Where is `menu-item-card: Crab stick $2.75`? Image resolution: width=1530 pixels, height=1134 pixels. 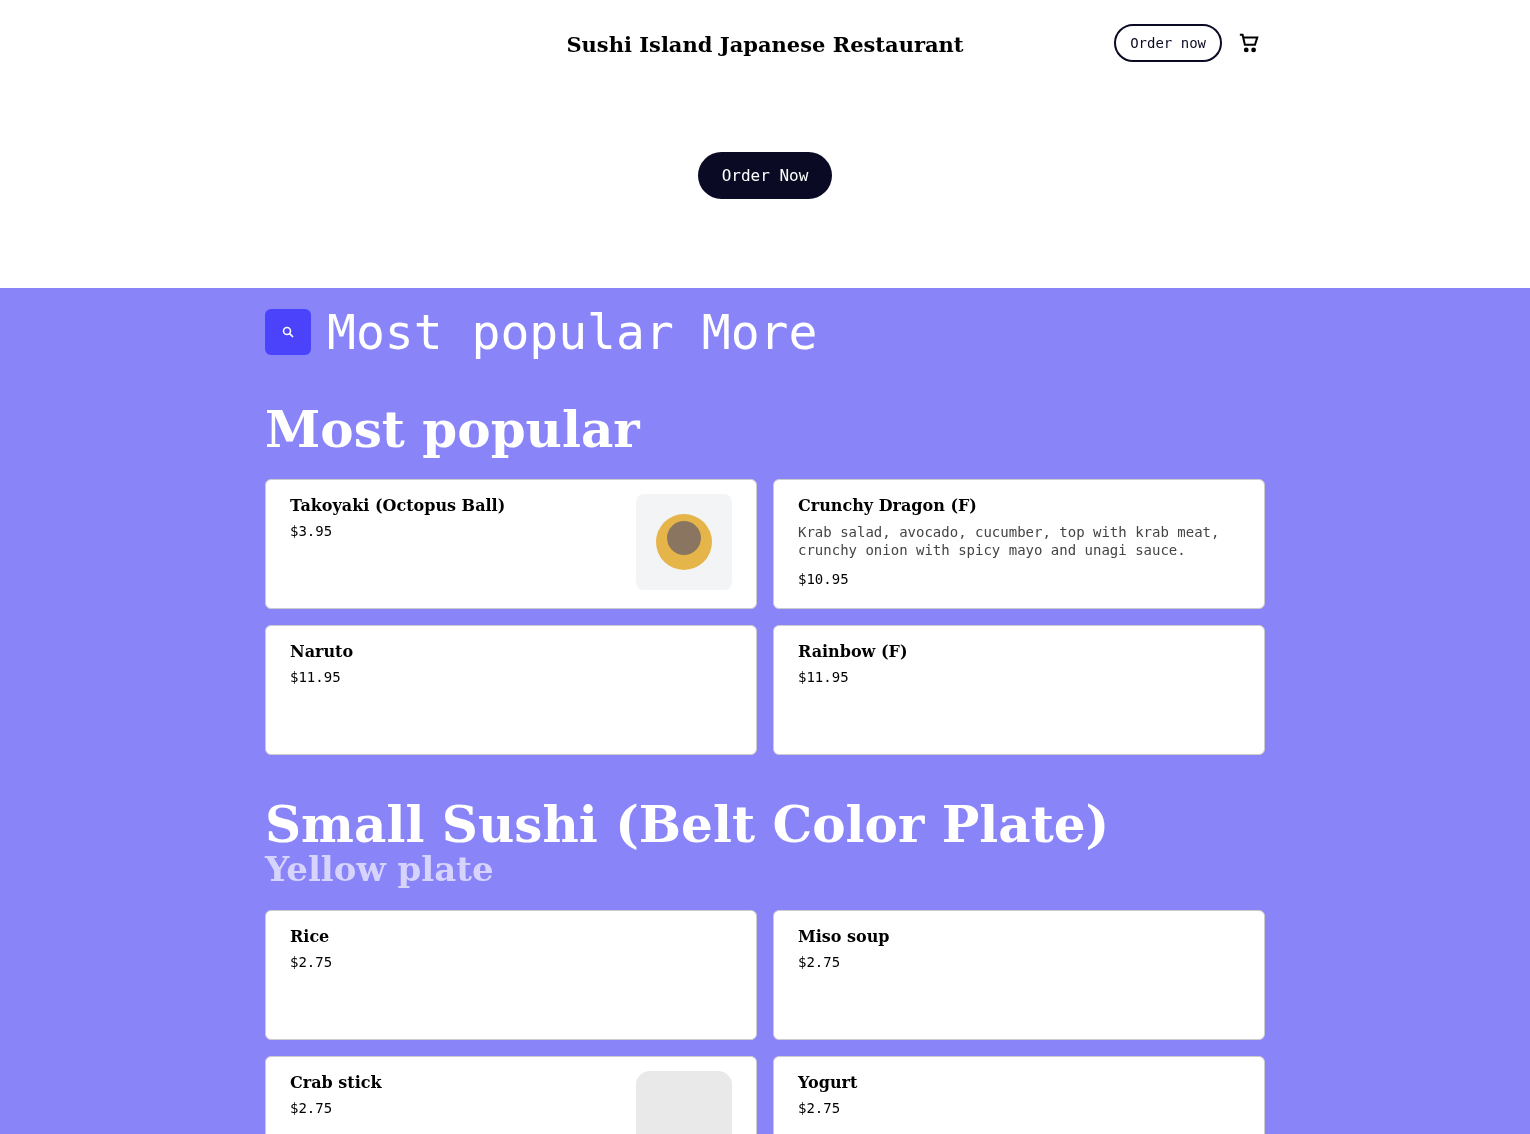
menu-item-card: Crab stick $2.75 is located at coordinates (511, 1095).